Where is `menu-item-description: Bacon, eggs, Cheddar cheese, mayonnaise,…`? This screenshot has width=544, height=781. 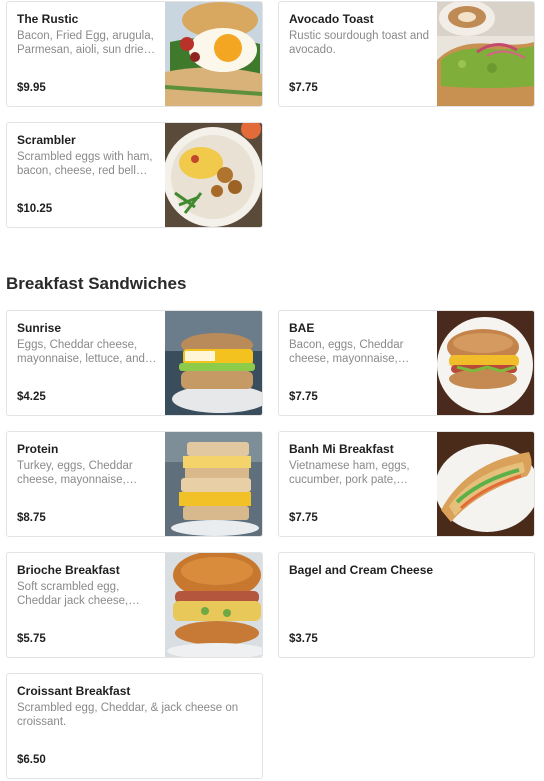 menu-item-description: Bacon, eggs, Cheddar cheese, mayonnaise,… is located at coordinates (346, 352).